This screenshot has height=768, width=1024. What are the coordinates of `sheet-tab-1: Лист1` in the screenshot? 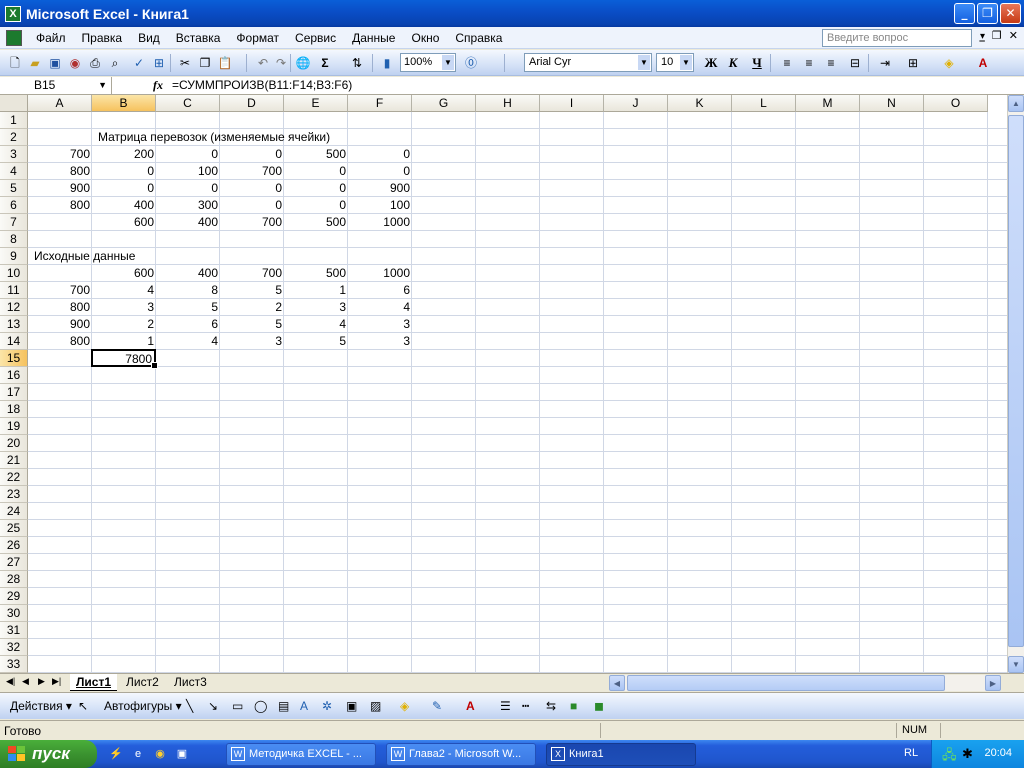 It's located at (94, 682).